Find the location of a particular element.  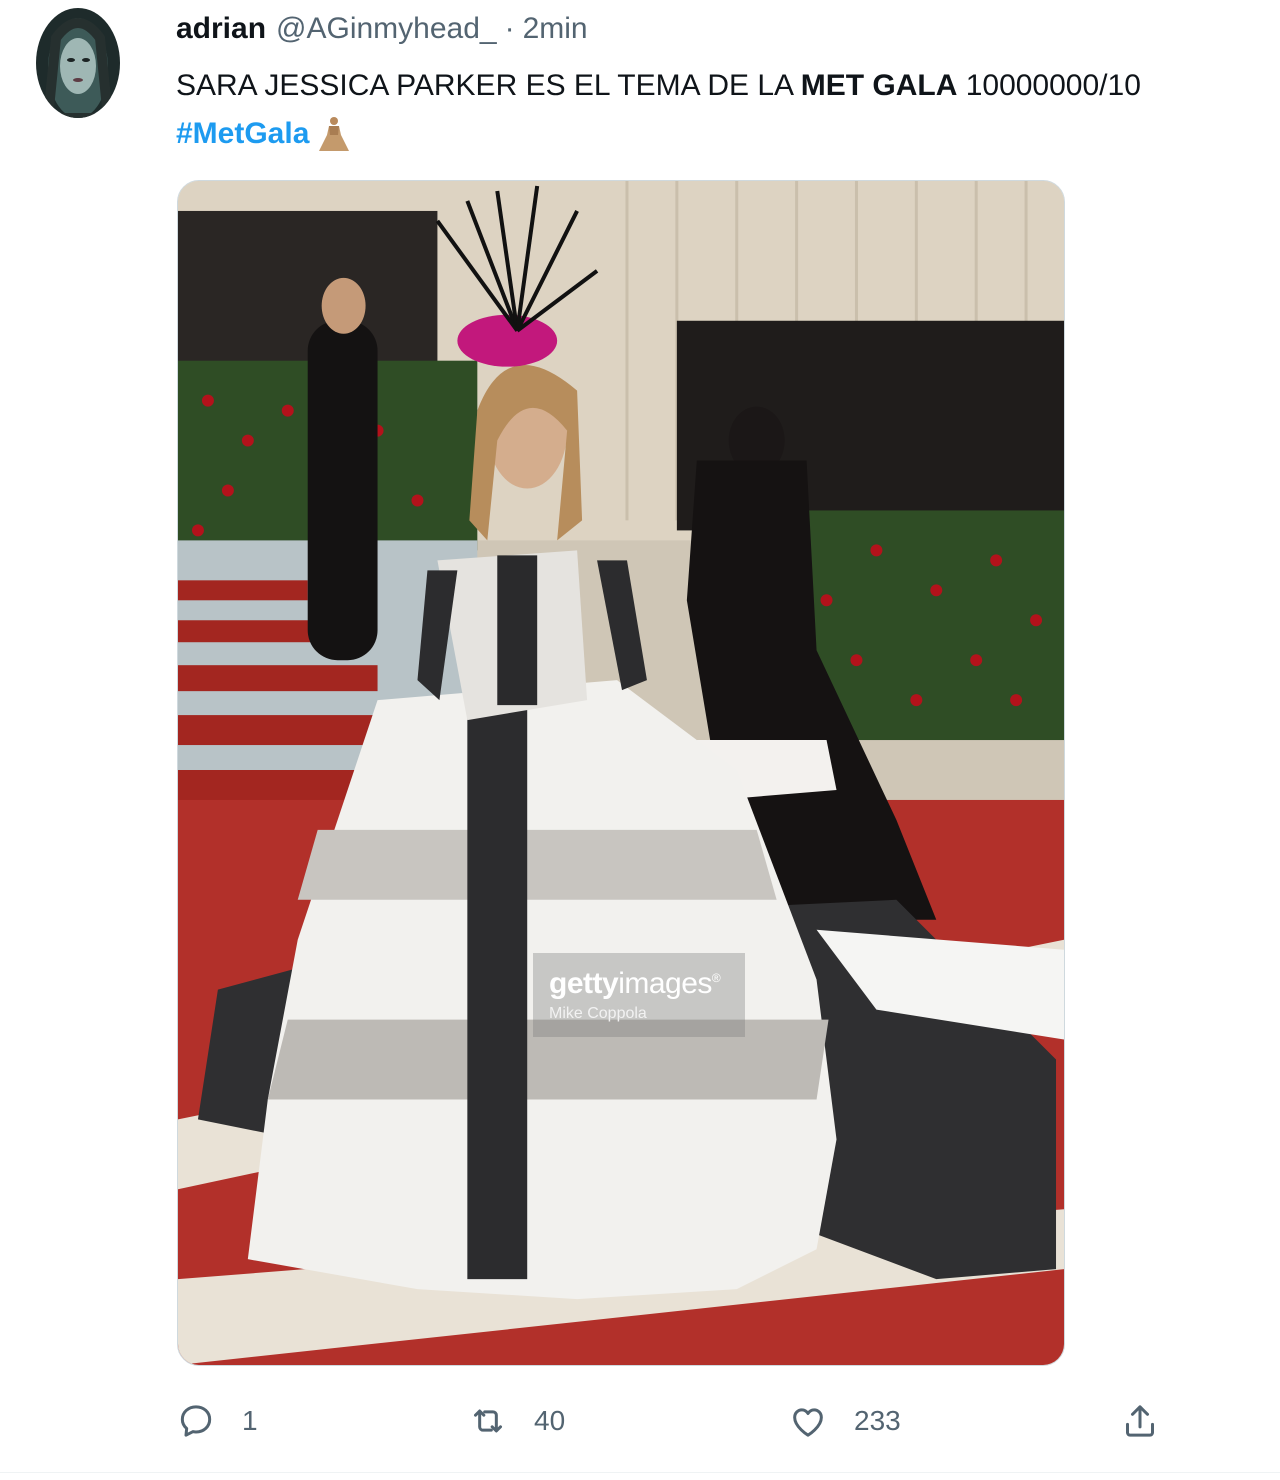

display-name: adrian is located at coordinates (221, 29).